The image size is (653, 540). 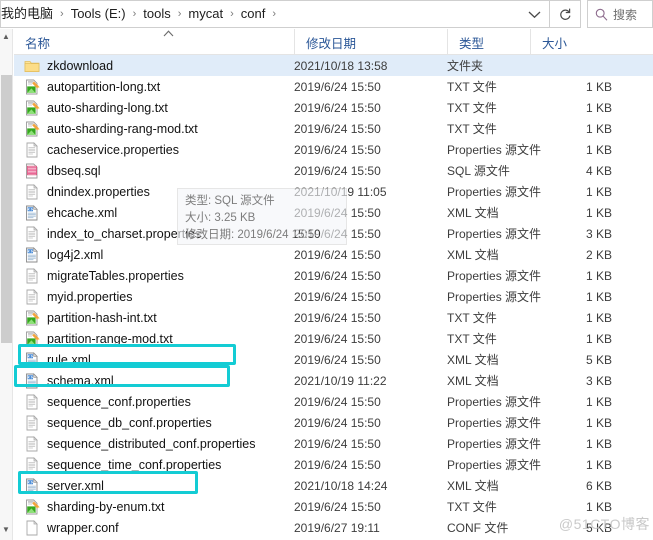 I want to click on table-row: schema.xml 2021/10/19 11:22 XML 文档 3 KB, so click(x=333, y=380).